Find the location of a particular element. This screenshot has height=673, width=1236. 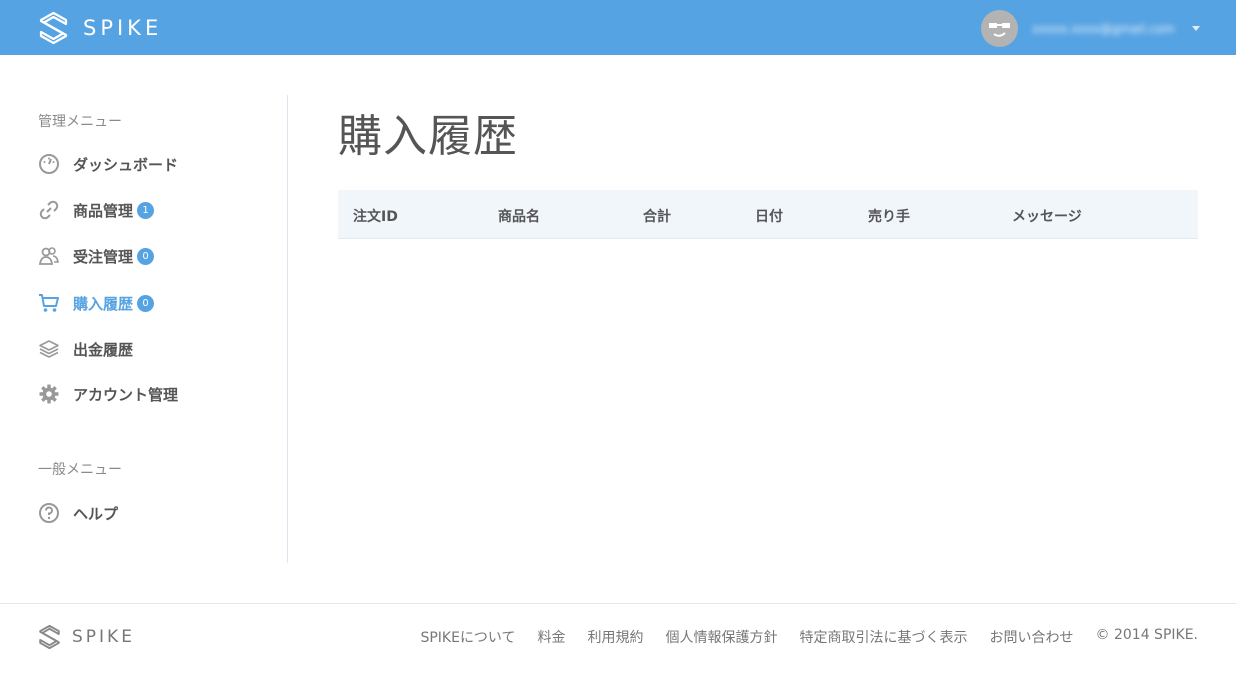

page-title: 購入履歴 is located at coordinates (428, 136).